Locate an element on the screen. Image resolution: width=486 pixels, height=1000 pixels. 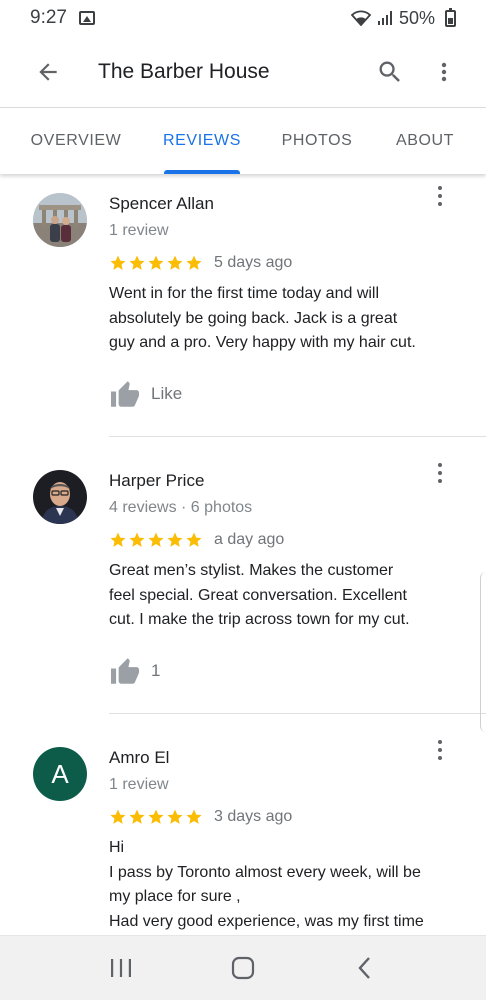
battery-icon is located at coordinates (450, 17).